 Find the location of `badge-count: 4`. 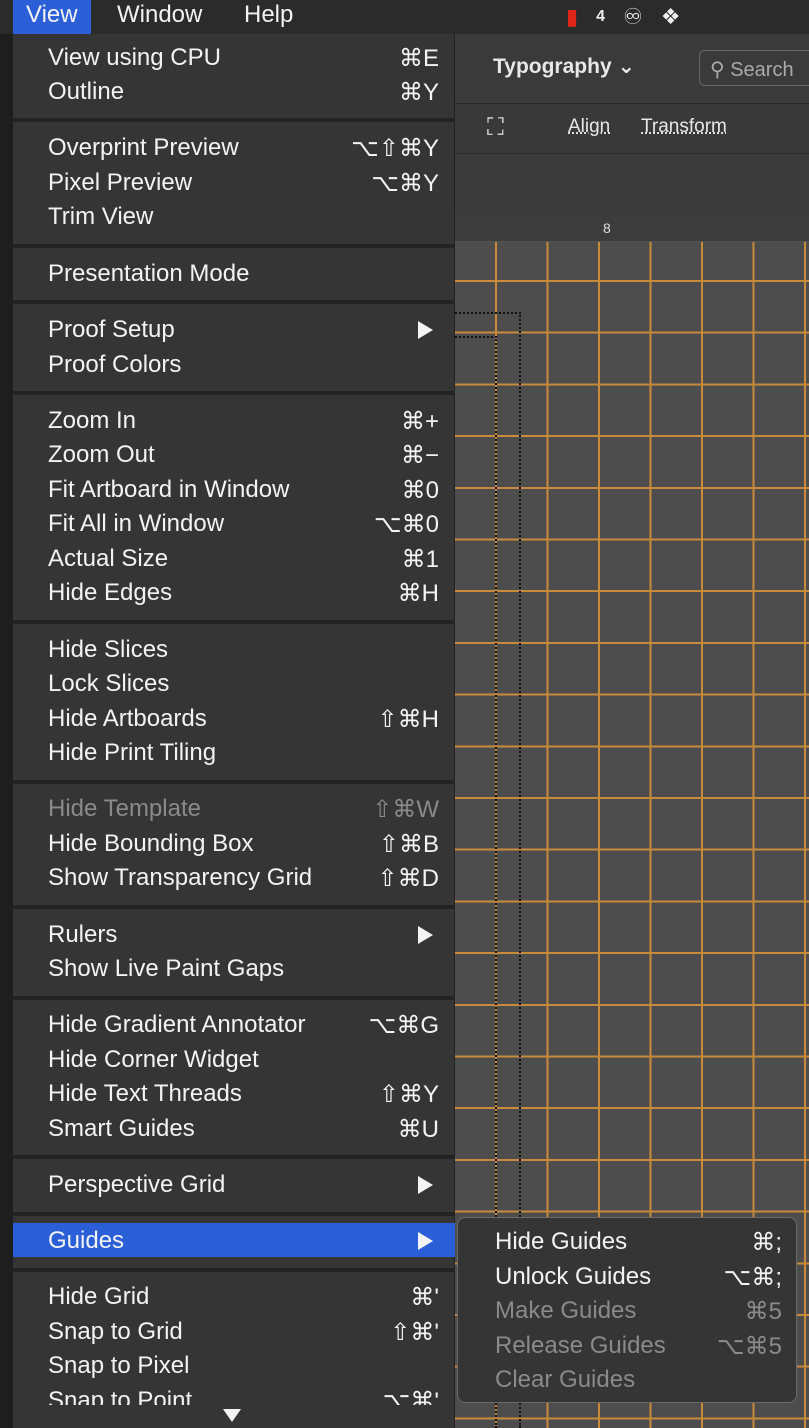

badge-count: 4 is located at coordinates (600, 17).